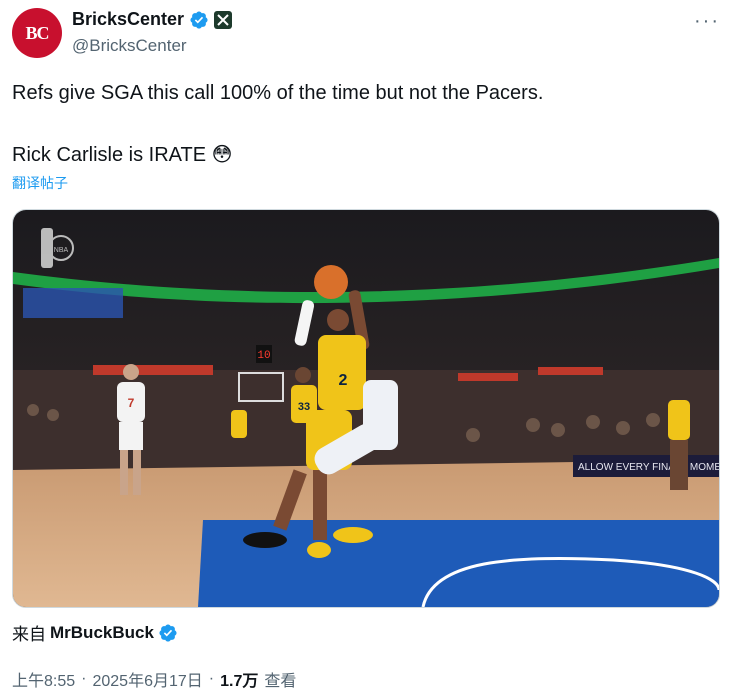 The height and width of the screenshot is (693, 738). I want to click on tweet-text-line-2-text: Rick Carlisle is IRATE, so click(109, 155).